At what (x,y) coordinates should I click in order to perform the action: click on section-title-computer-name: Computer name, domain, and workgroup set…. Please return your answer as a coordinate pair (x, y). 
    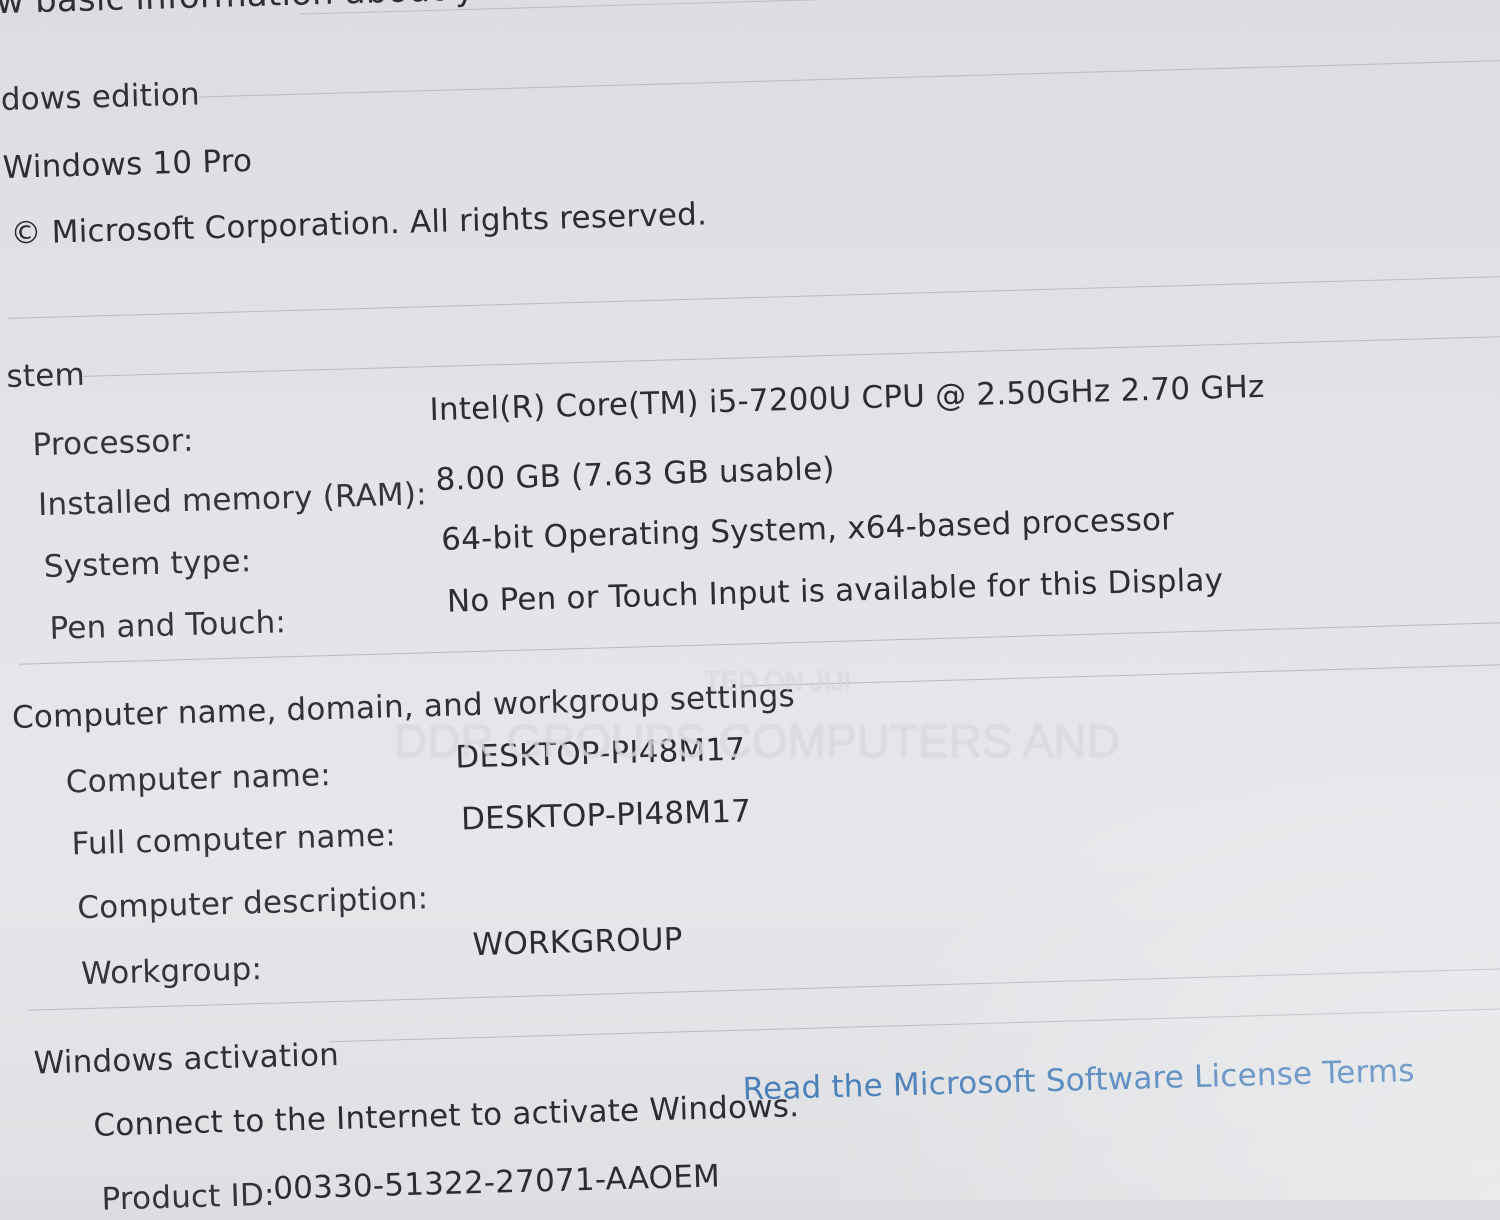
    Looking at the image, I should click on (403, 707).